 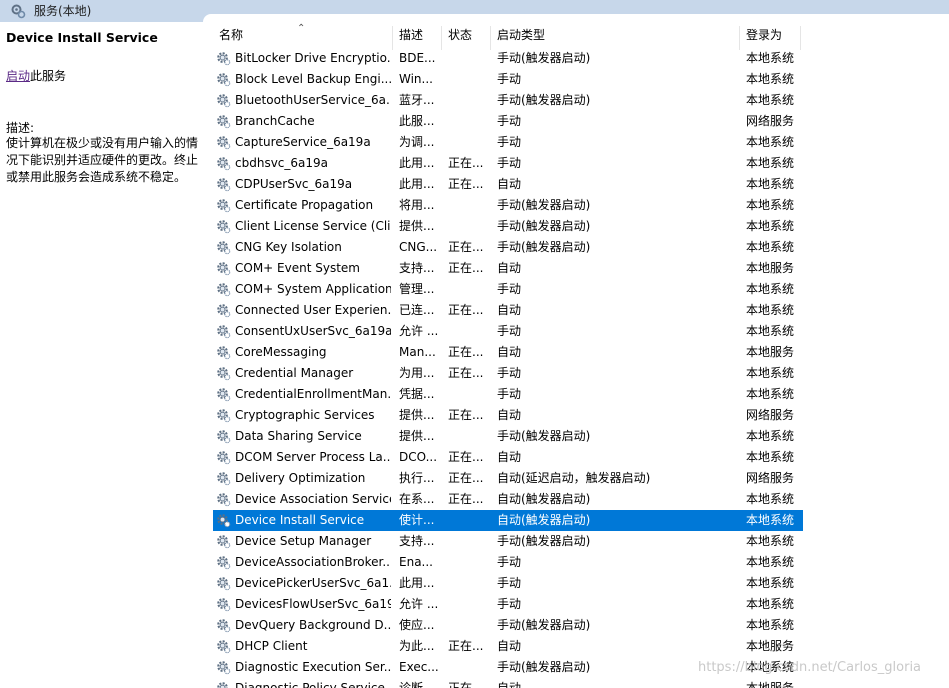 I want to click on column-header-name: 名称 ⌃, so click(x=303, y=36).